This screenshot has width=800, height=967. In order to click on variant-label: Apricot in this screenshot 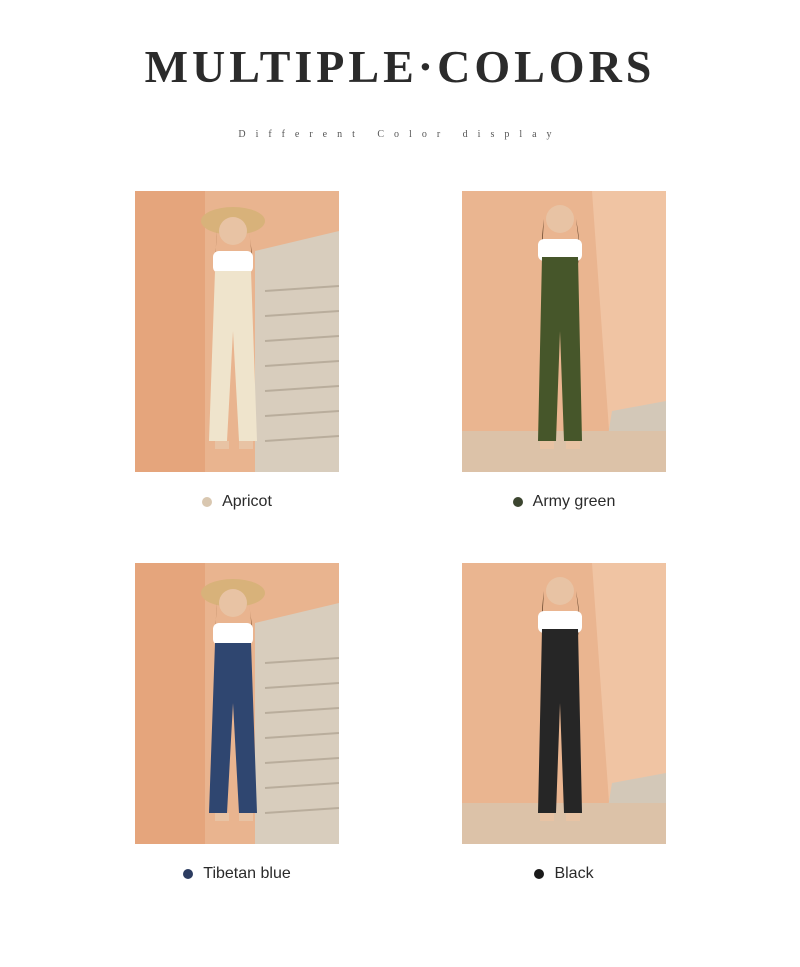, I will do `click(247, 501)`.